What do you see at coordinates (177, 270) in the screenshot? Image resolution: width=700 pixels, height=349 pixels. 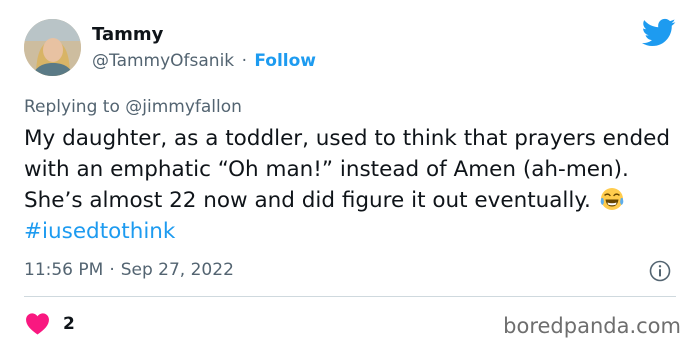 I see `tweet-date: Sep 27, 2022` at bounding box center [177, 270].